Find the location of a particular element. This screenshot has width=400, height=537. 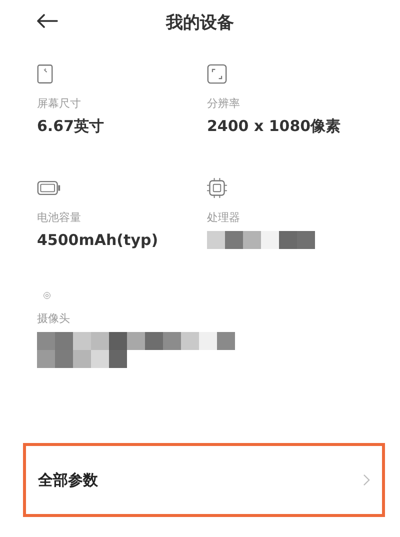

spec-value: 6.67英寸 is located at coordinates (70, 126).